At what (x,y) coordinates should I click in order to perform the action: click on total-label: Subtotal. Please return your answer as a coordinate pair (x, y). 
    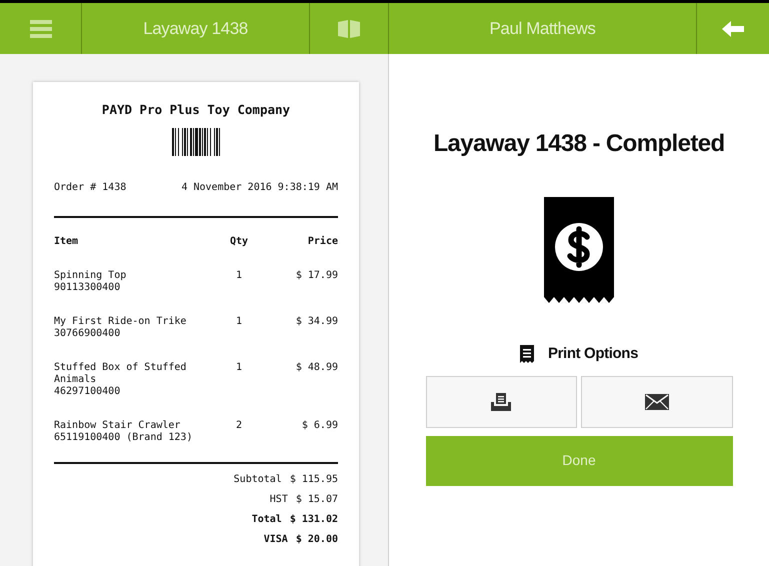
    Looking at the image, I should click on (258, 480).